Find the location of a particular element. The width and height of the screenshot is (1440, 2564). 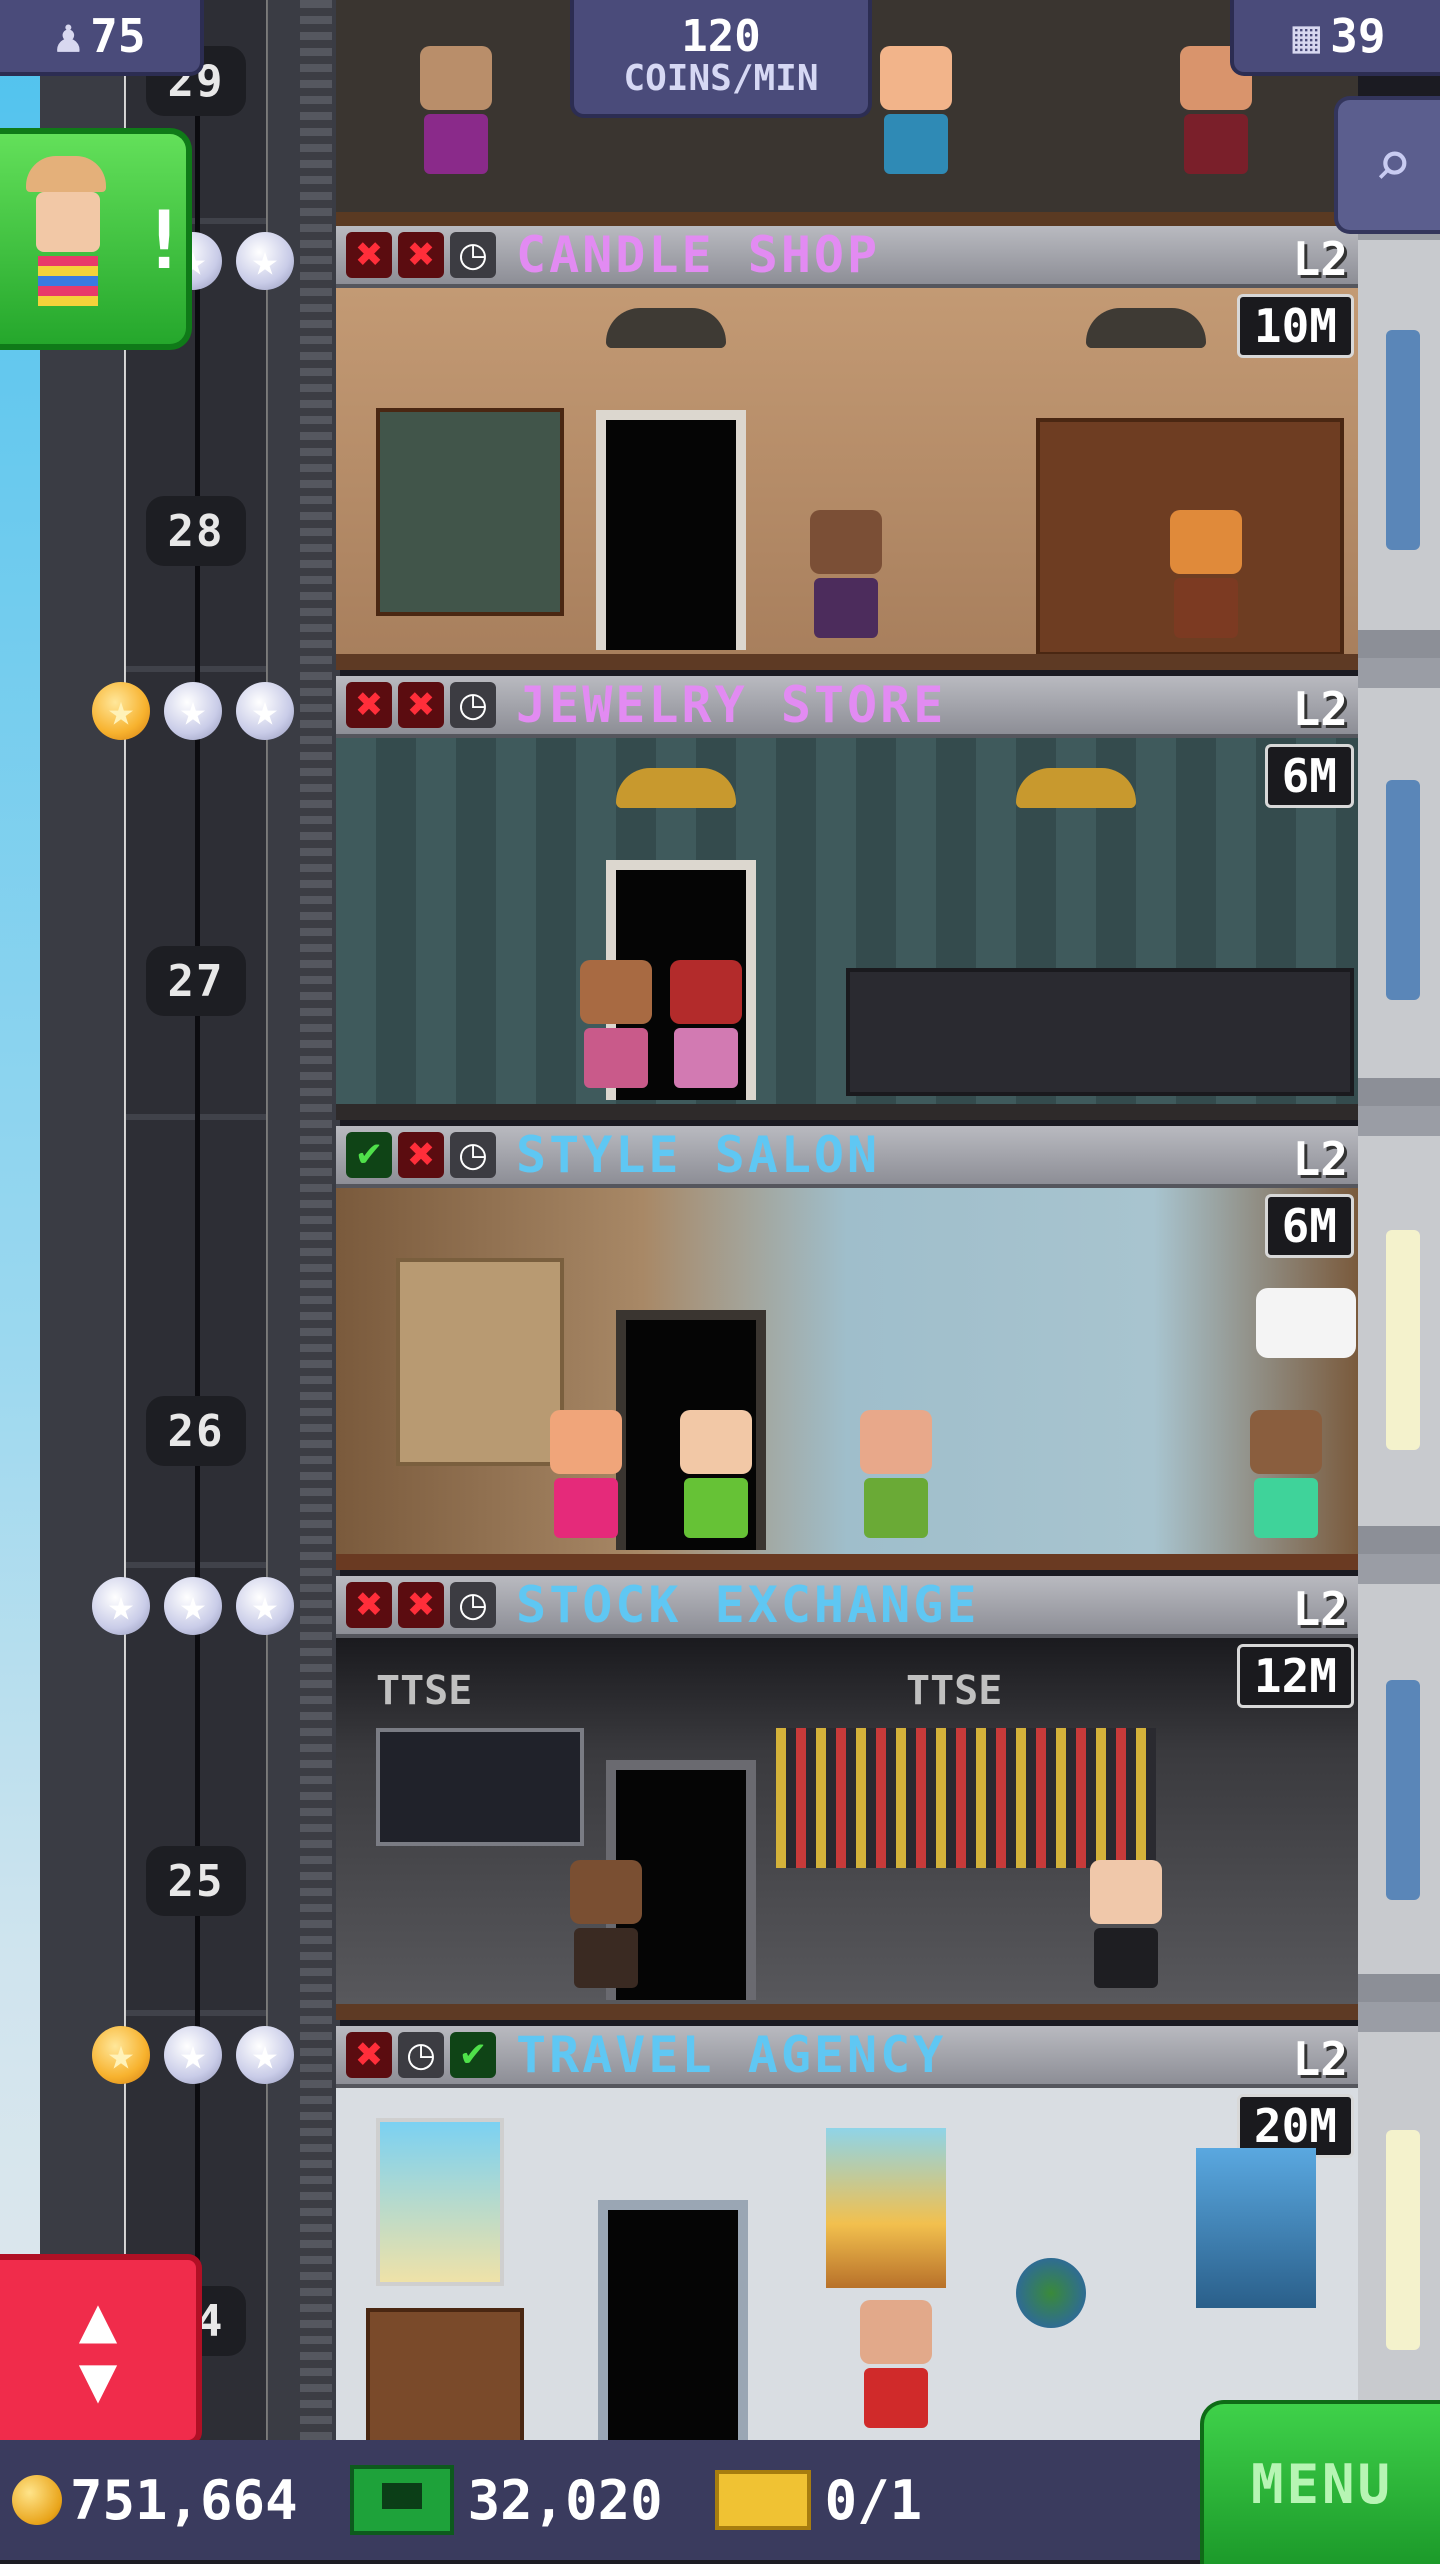

room-interior: 12M TTSE TTSE is located at coordinates (847, 1829).